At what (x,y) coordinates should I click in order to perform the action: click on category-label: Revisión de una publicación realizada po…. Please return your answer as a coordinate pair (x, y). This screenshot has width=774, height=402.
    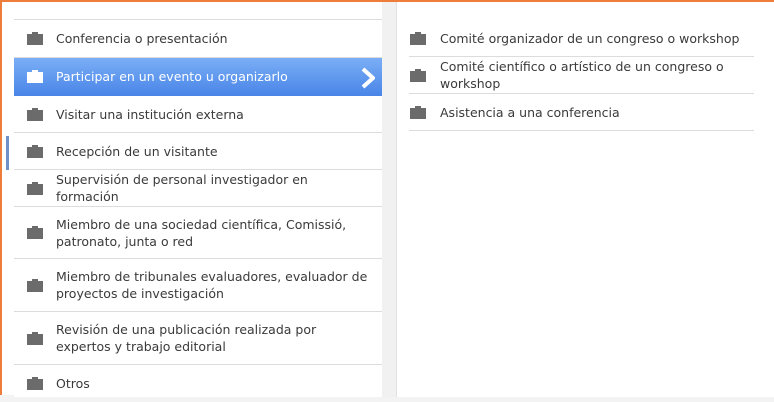
    Looking at the image, I should click on (186, 338).